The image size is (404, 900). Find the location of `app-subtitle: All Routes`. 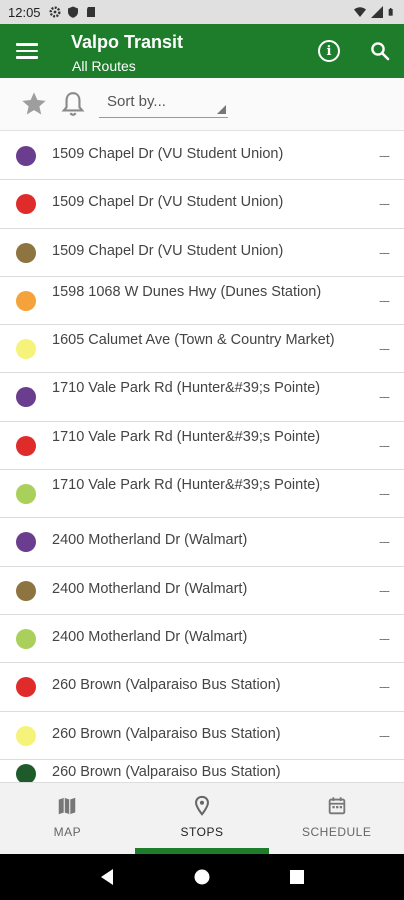

app-subtitle: All Routes is located at coordinates (104, 66).